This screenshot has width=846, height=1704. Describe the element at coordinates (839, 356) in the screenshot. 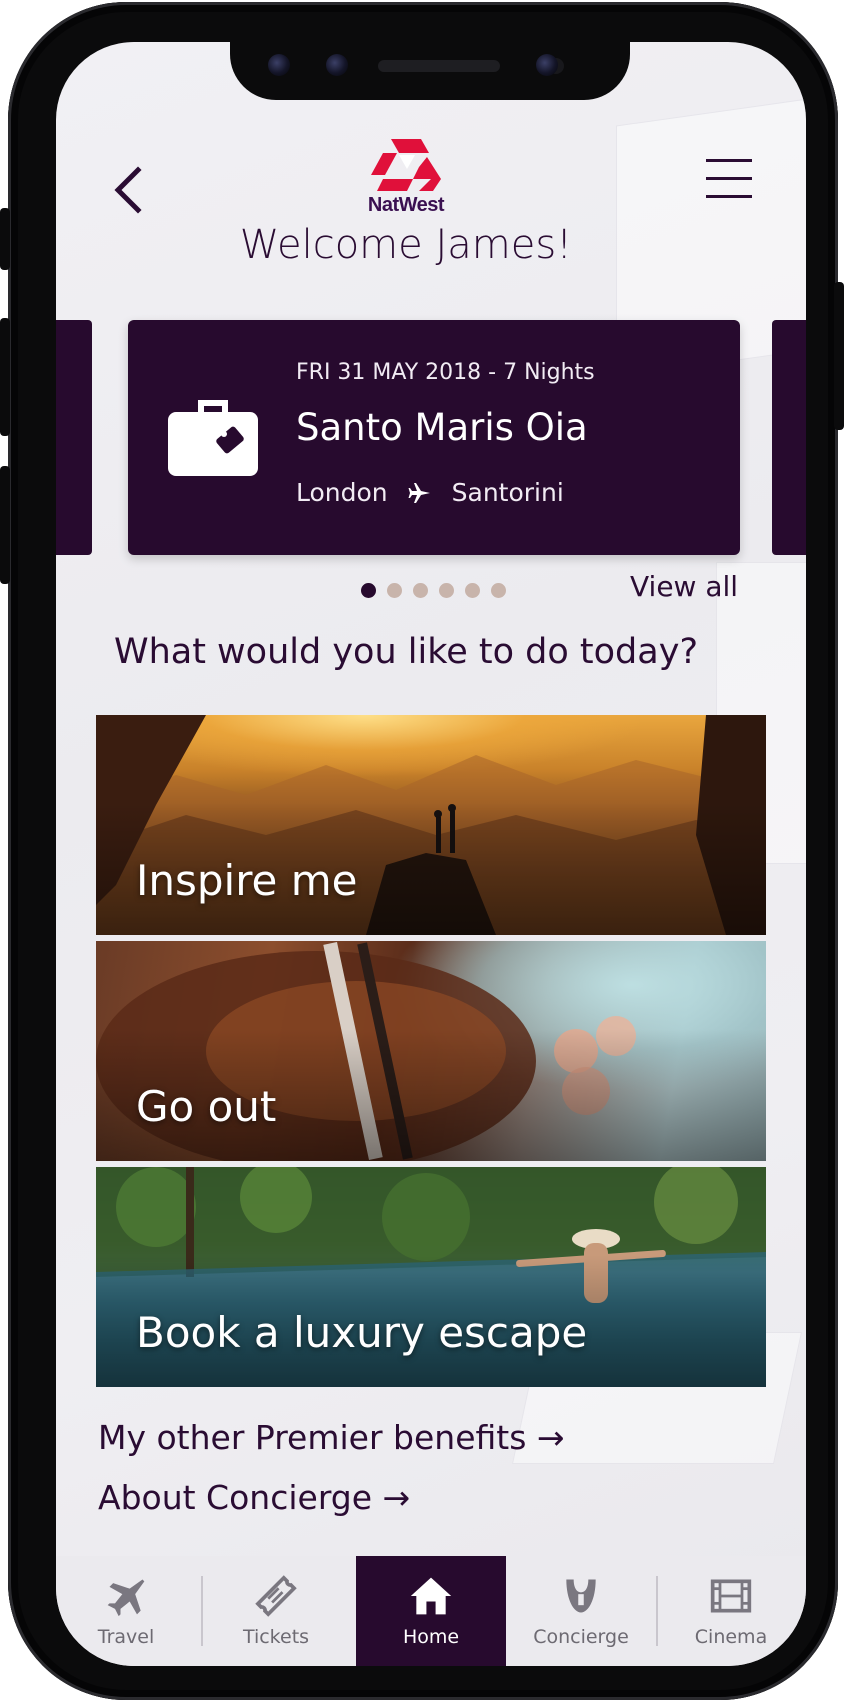

I see `power-button` at that location.